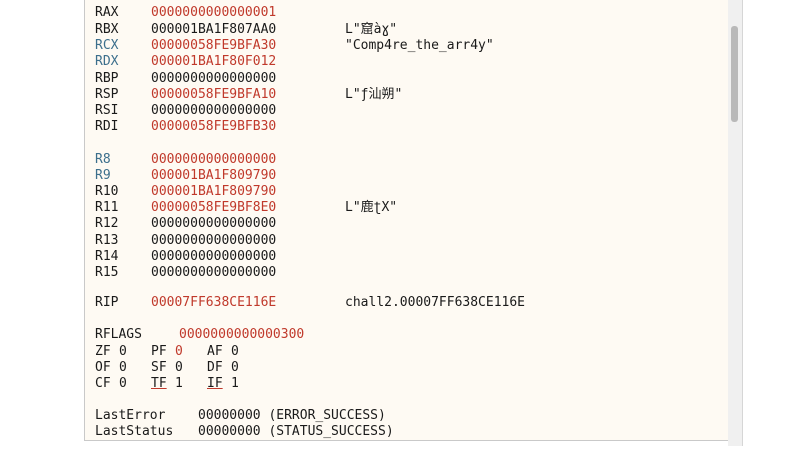 Image resolution: width=800 pixels, height=450 pixels. Describe the element at coordinates (107, 302) in the screenshot. I see `register-name: RIP` at that location.